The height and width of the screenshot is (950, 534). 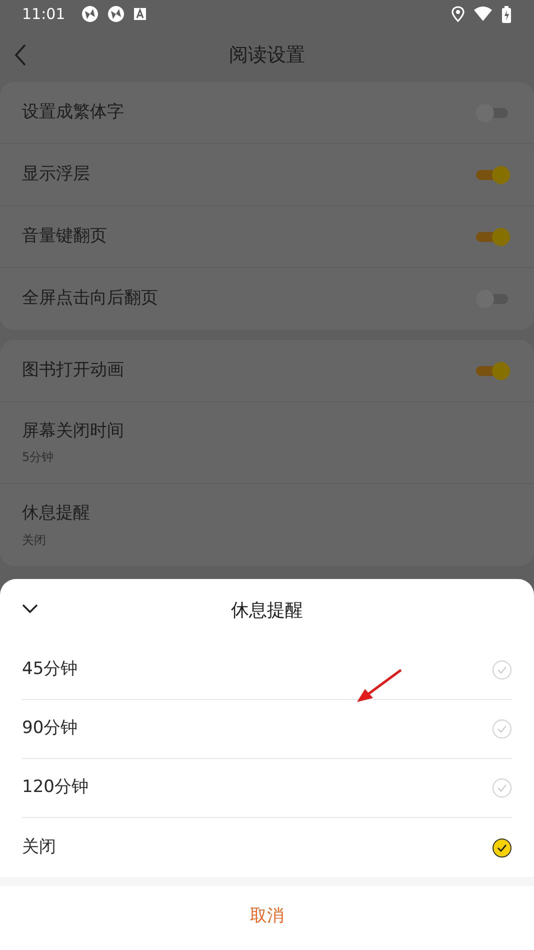 What do you see at coordinates (506, 14) in the screenshot?
I see `battery-icon` at bounding box center [506, 14].